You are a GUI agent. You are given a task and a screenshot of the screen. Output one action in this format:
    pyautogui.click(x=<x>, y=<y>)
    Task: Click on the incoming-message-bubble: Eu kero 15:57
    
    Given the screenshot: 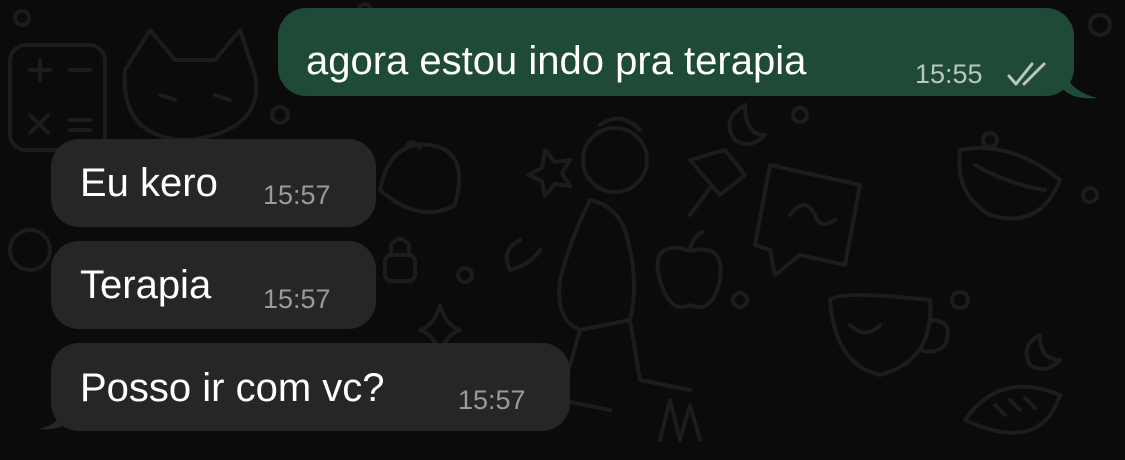 What is the action you would take?
    pyautogui.click(x=213, y=183)
    